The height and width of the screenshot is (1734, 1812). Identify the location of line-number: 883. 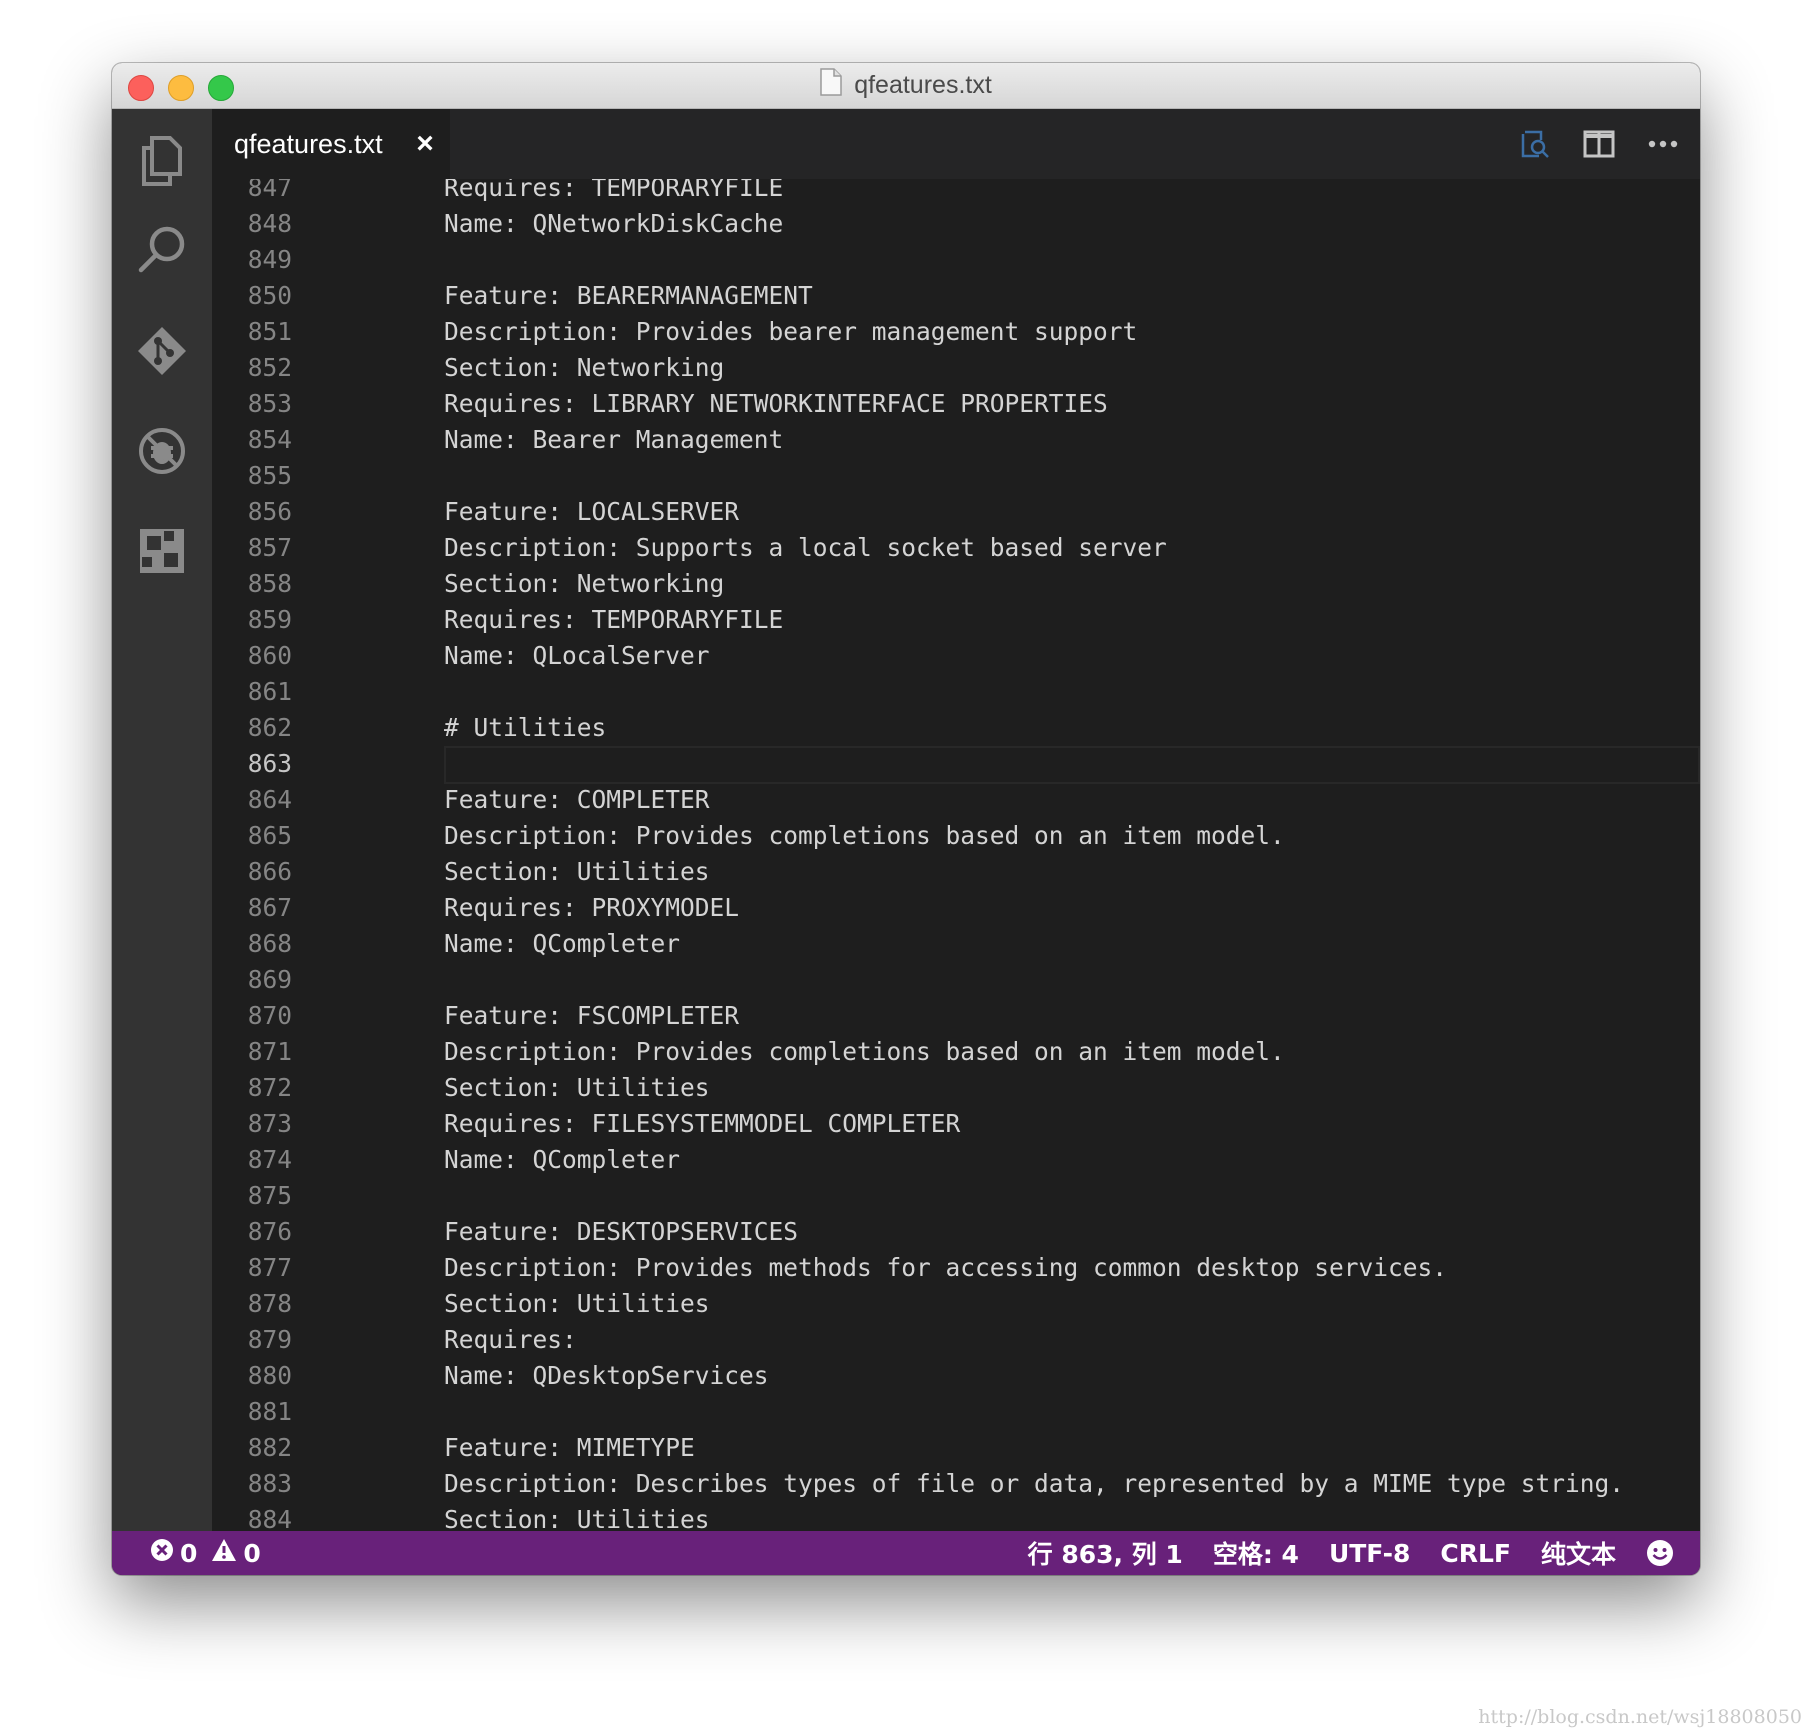
(269, 1483).